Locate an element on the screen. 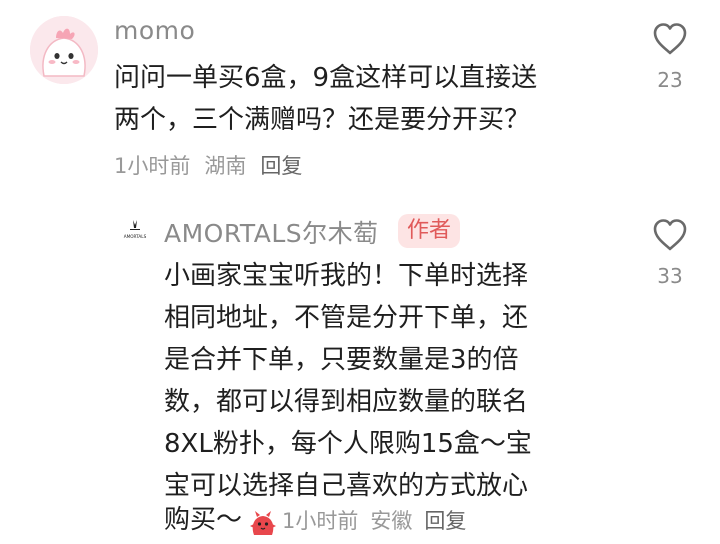  comment-text-line: 小画家宝宝听我的！下单时选择 is located at coordinates (346, 276).